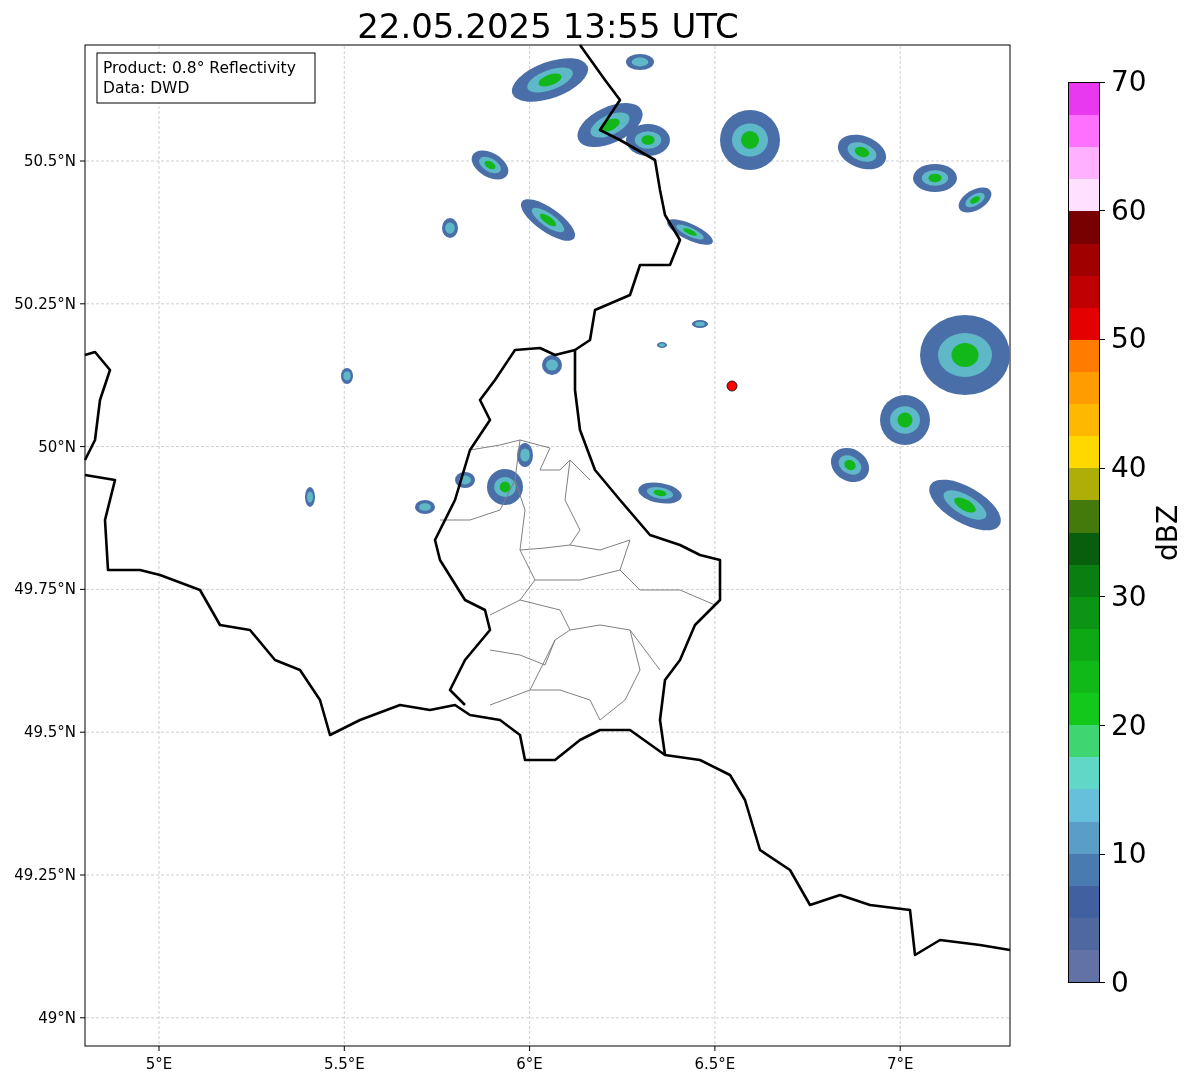  Describe the element at coordinates (199, 68) in the screenshot. I see `info-text: Product: 0.8° Reflectivity` at that location.